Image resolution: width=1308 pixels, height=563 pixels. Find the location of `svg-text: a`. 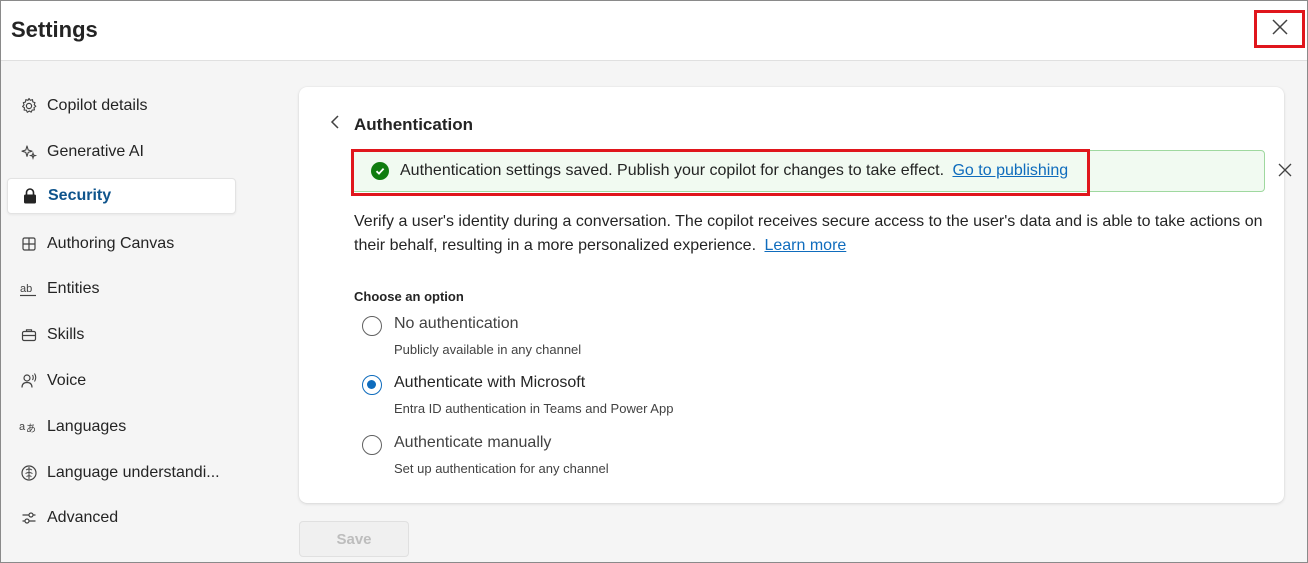

svg-text: a is located at coordinates (22, 427).